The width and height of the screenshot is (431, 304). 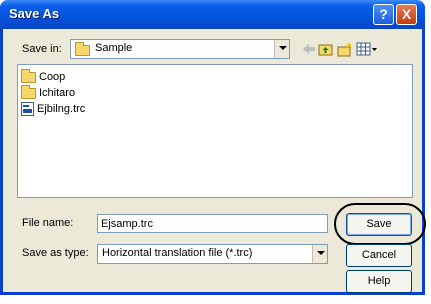 What do you see at coordinates (57, 93) in the screenshot?
I see `file-name-text: Ichitaro` at bounding box center [57, 93].